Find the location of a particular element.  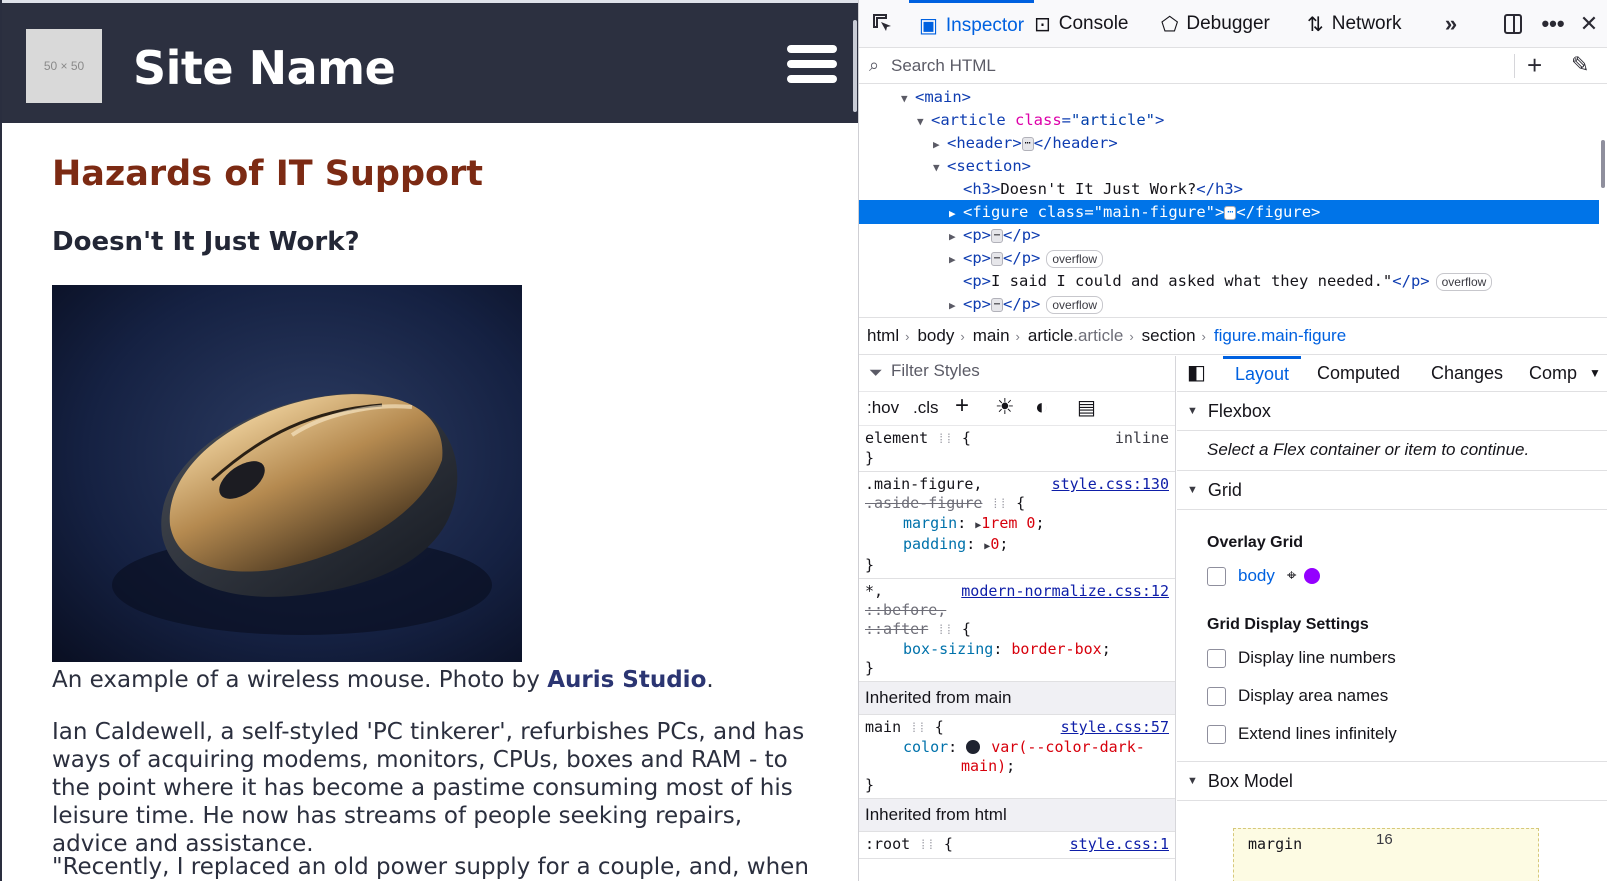

site-name: Site Name is located at coordinates (264, 68).